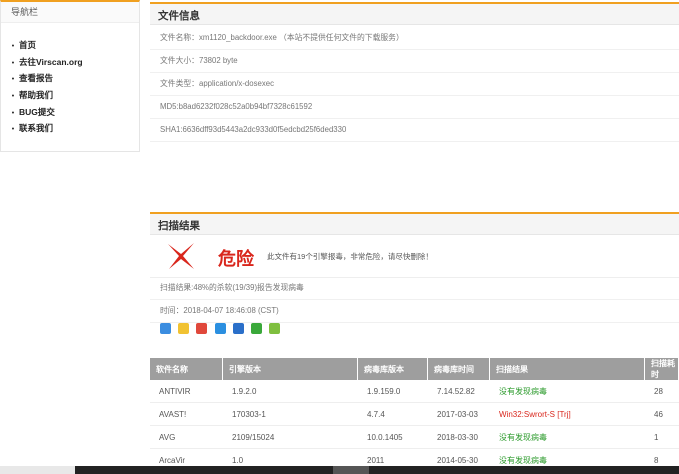  I want to click on scan-time: 时间：2018-04-07 18:46:08 (CST), so click(414, 311).